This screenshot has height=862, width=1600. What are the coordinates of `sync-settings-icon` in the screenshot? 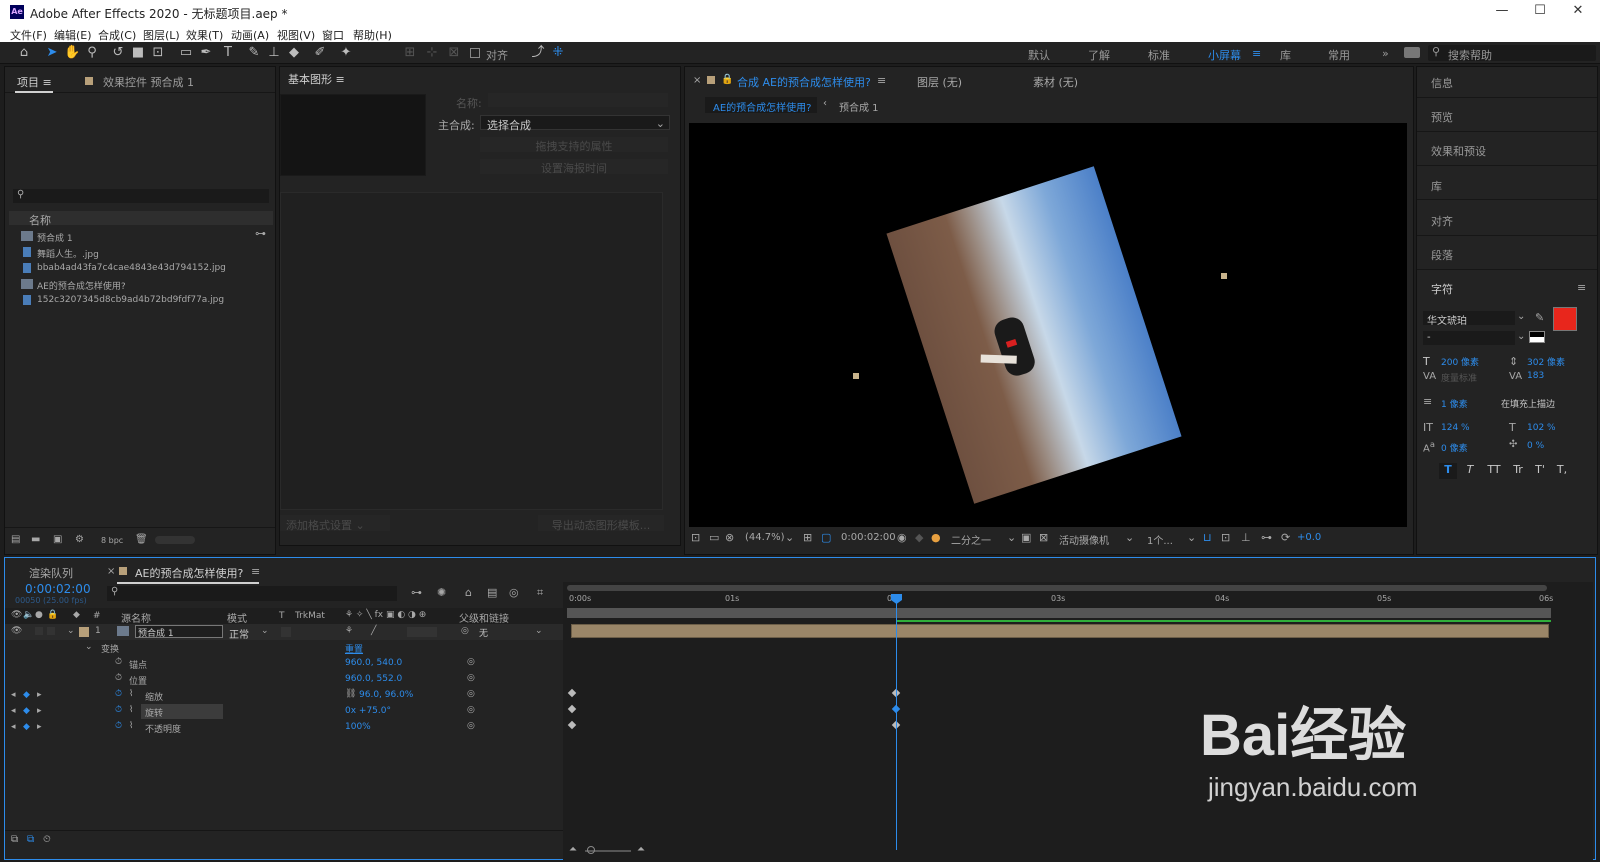 It's located at (1412, 52).